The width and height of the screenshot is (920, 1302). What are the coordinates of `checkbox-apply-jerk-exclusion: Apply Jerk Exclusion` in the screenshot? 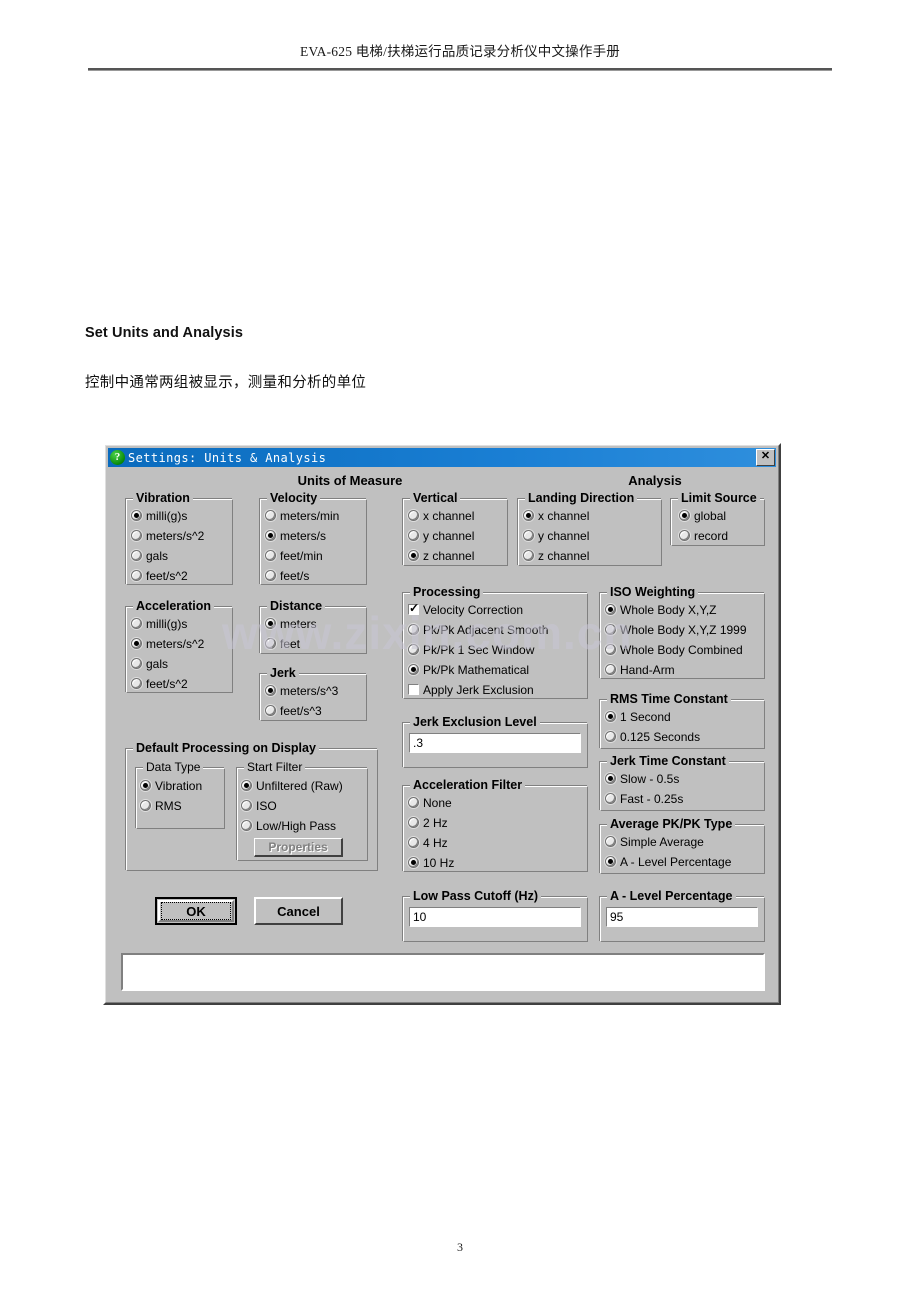 It's located at (471, 689).